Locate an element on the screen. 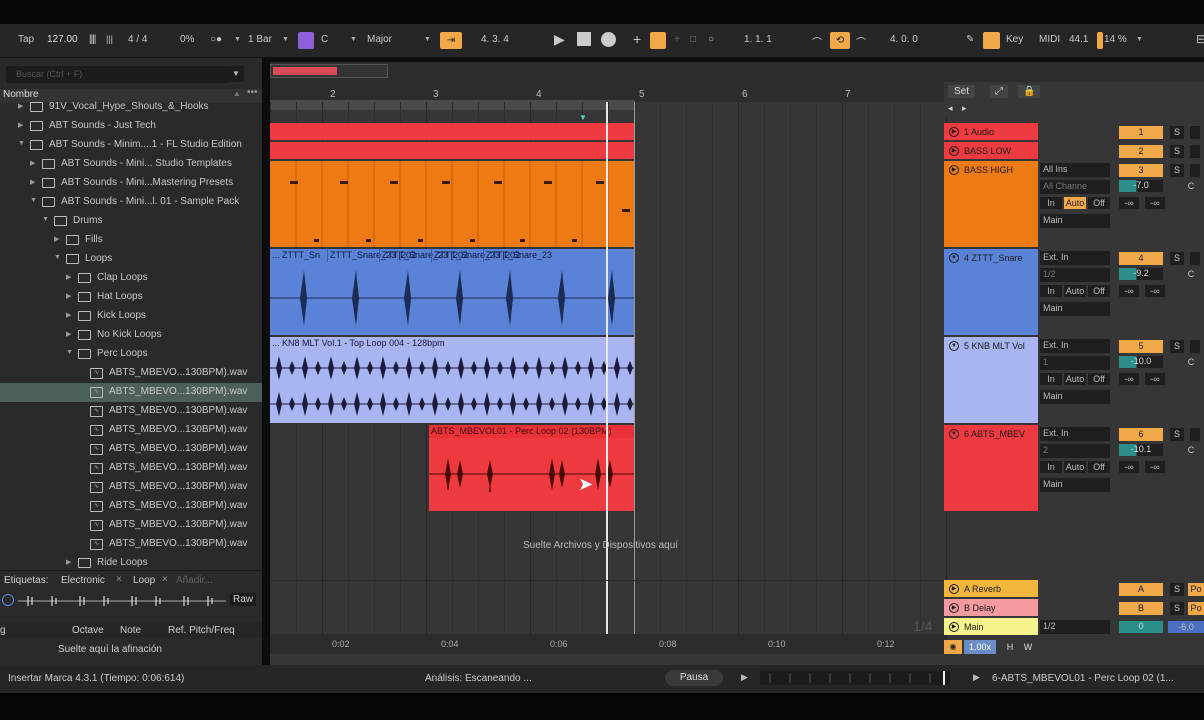 This screenshot has width=1204, height=720. track-header: ▼ 6 ABTS_MBEV is located at coordinates (991, 468).